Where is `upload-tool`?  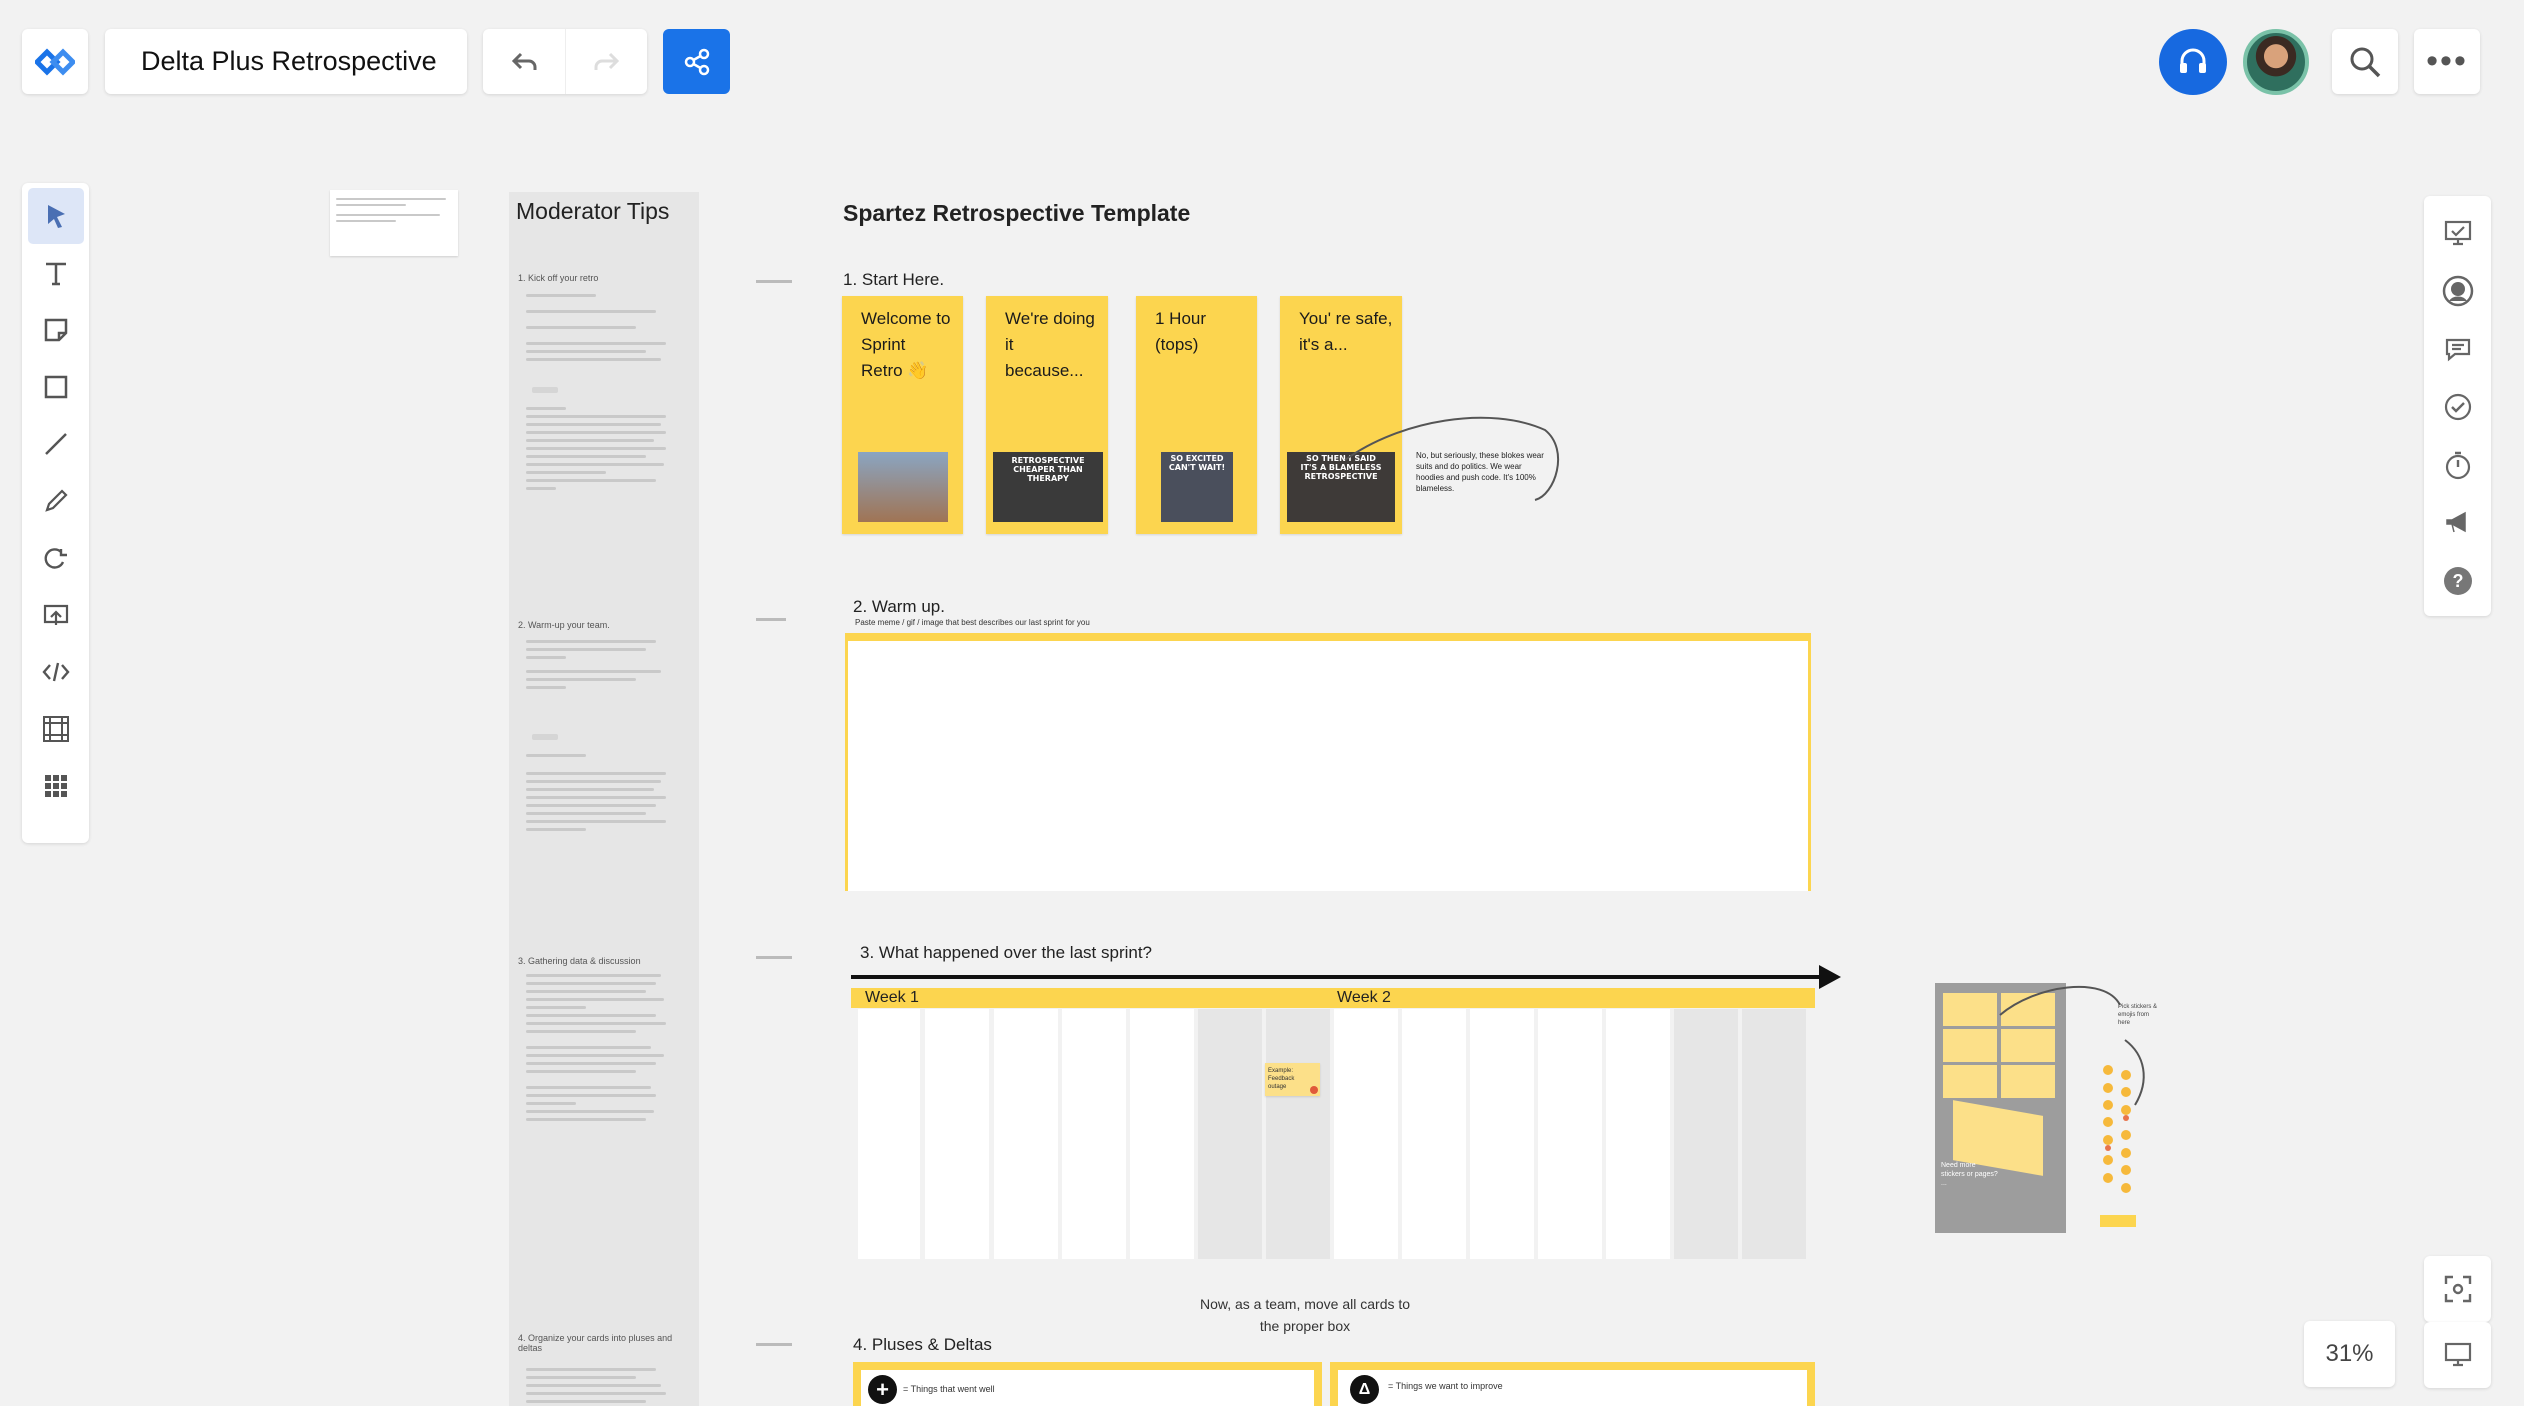 upload-tool is located at coordinates (56, 615).